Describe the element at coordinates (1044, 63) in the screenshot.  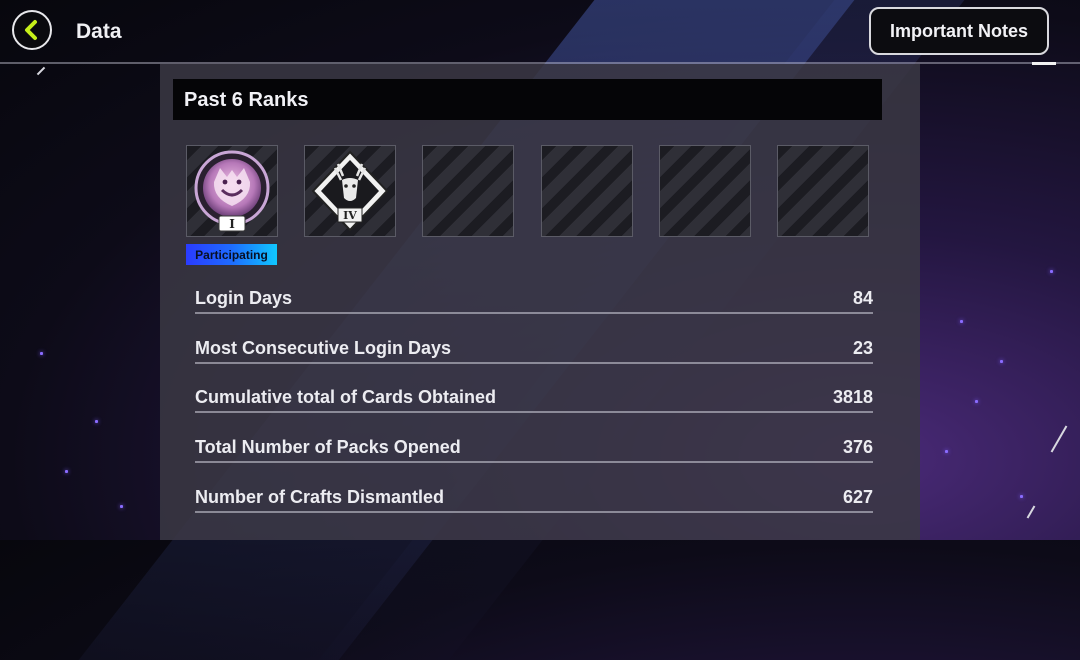
I see `header-divider-accent` at that location.